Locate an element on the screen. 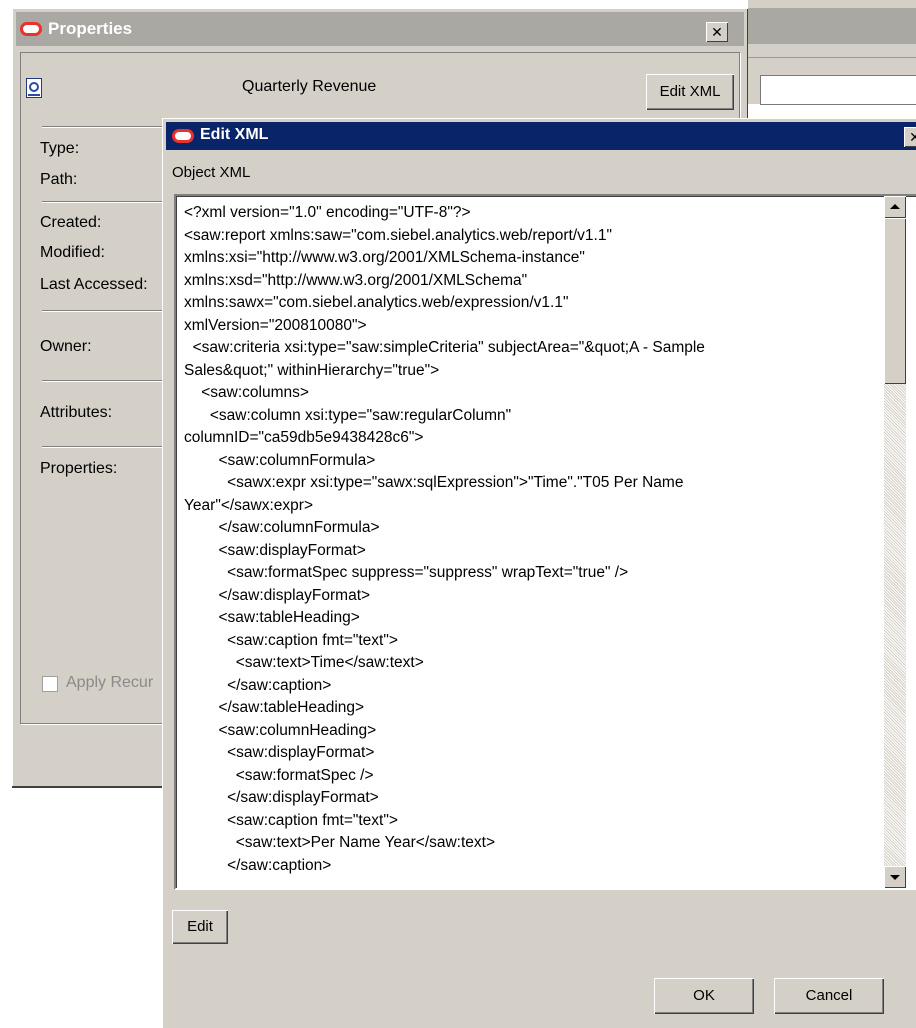 Image resolution: width=916 pixels, height=1028 pixels. properties-title: Properties is located at coordinates (90, 28).